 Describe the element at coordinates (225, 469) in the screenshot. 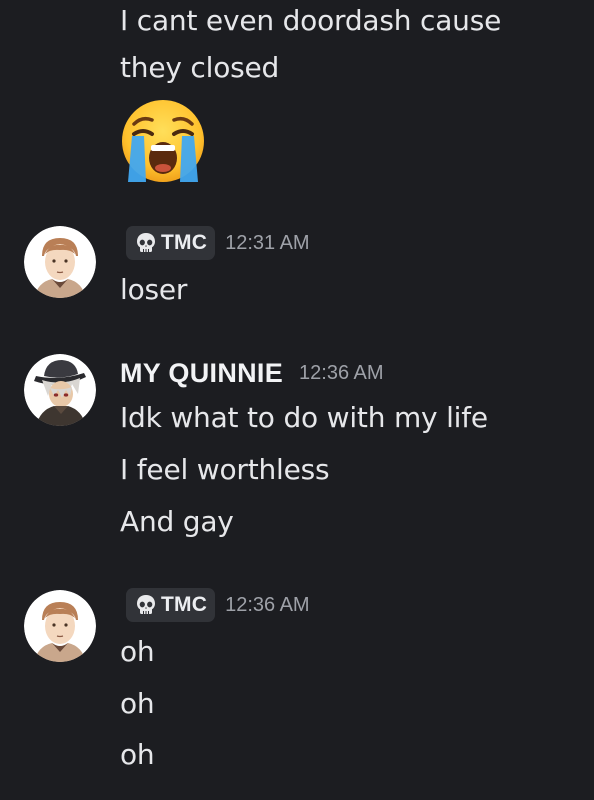

I see `message-text: I feel worthless` at that location.